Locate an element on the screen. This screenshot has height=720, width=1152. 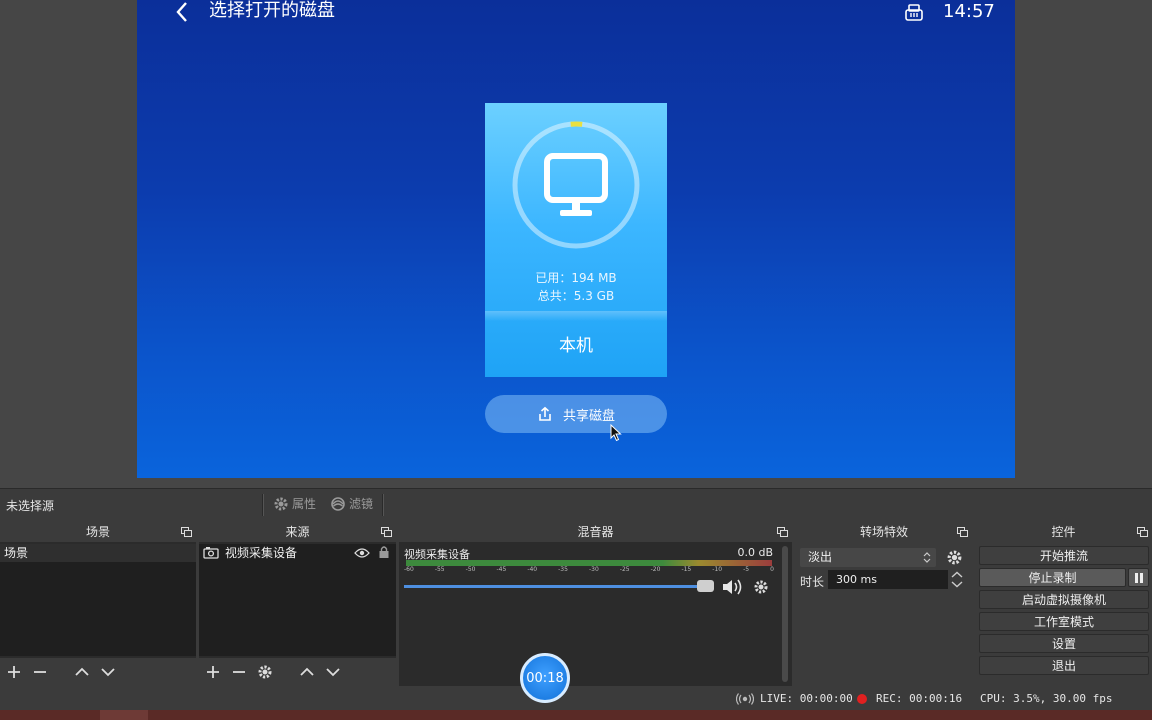
mixer-db-readout: 0.0 dB is located at coordinates (755, 552).